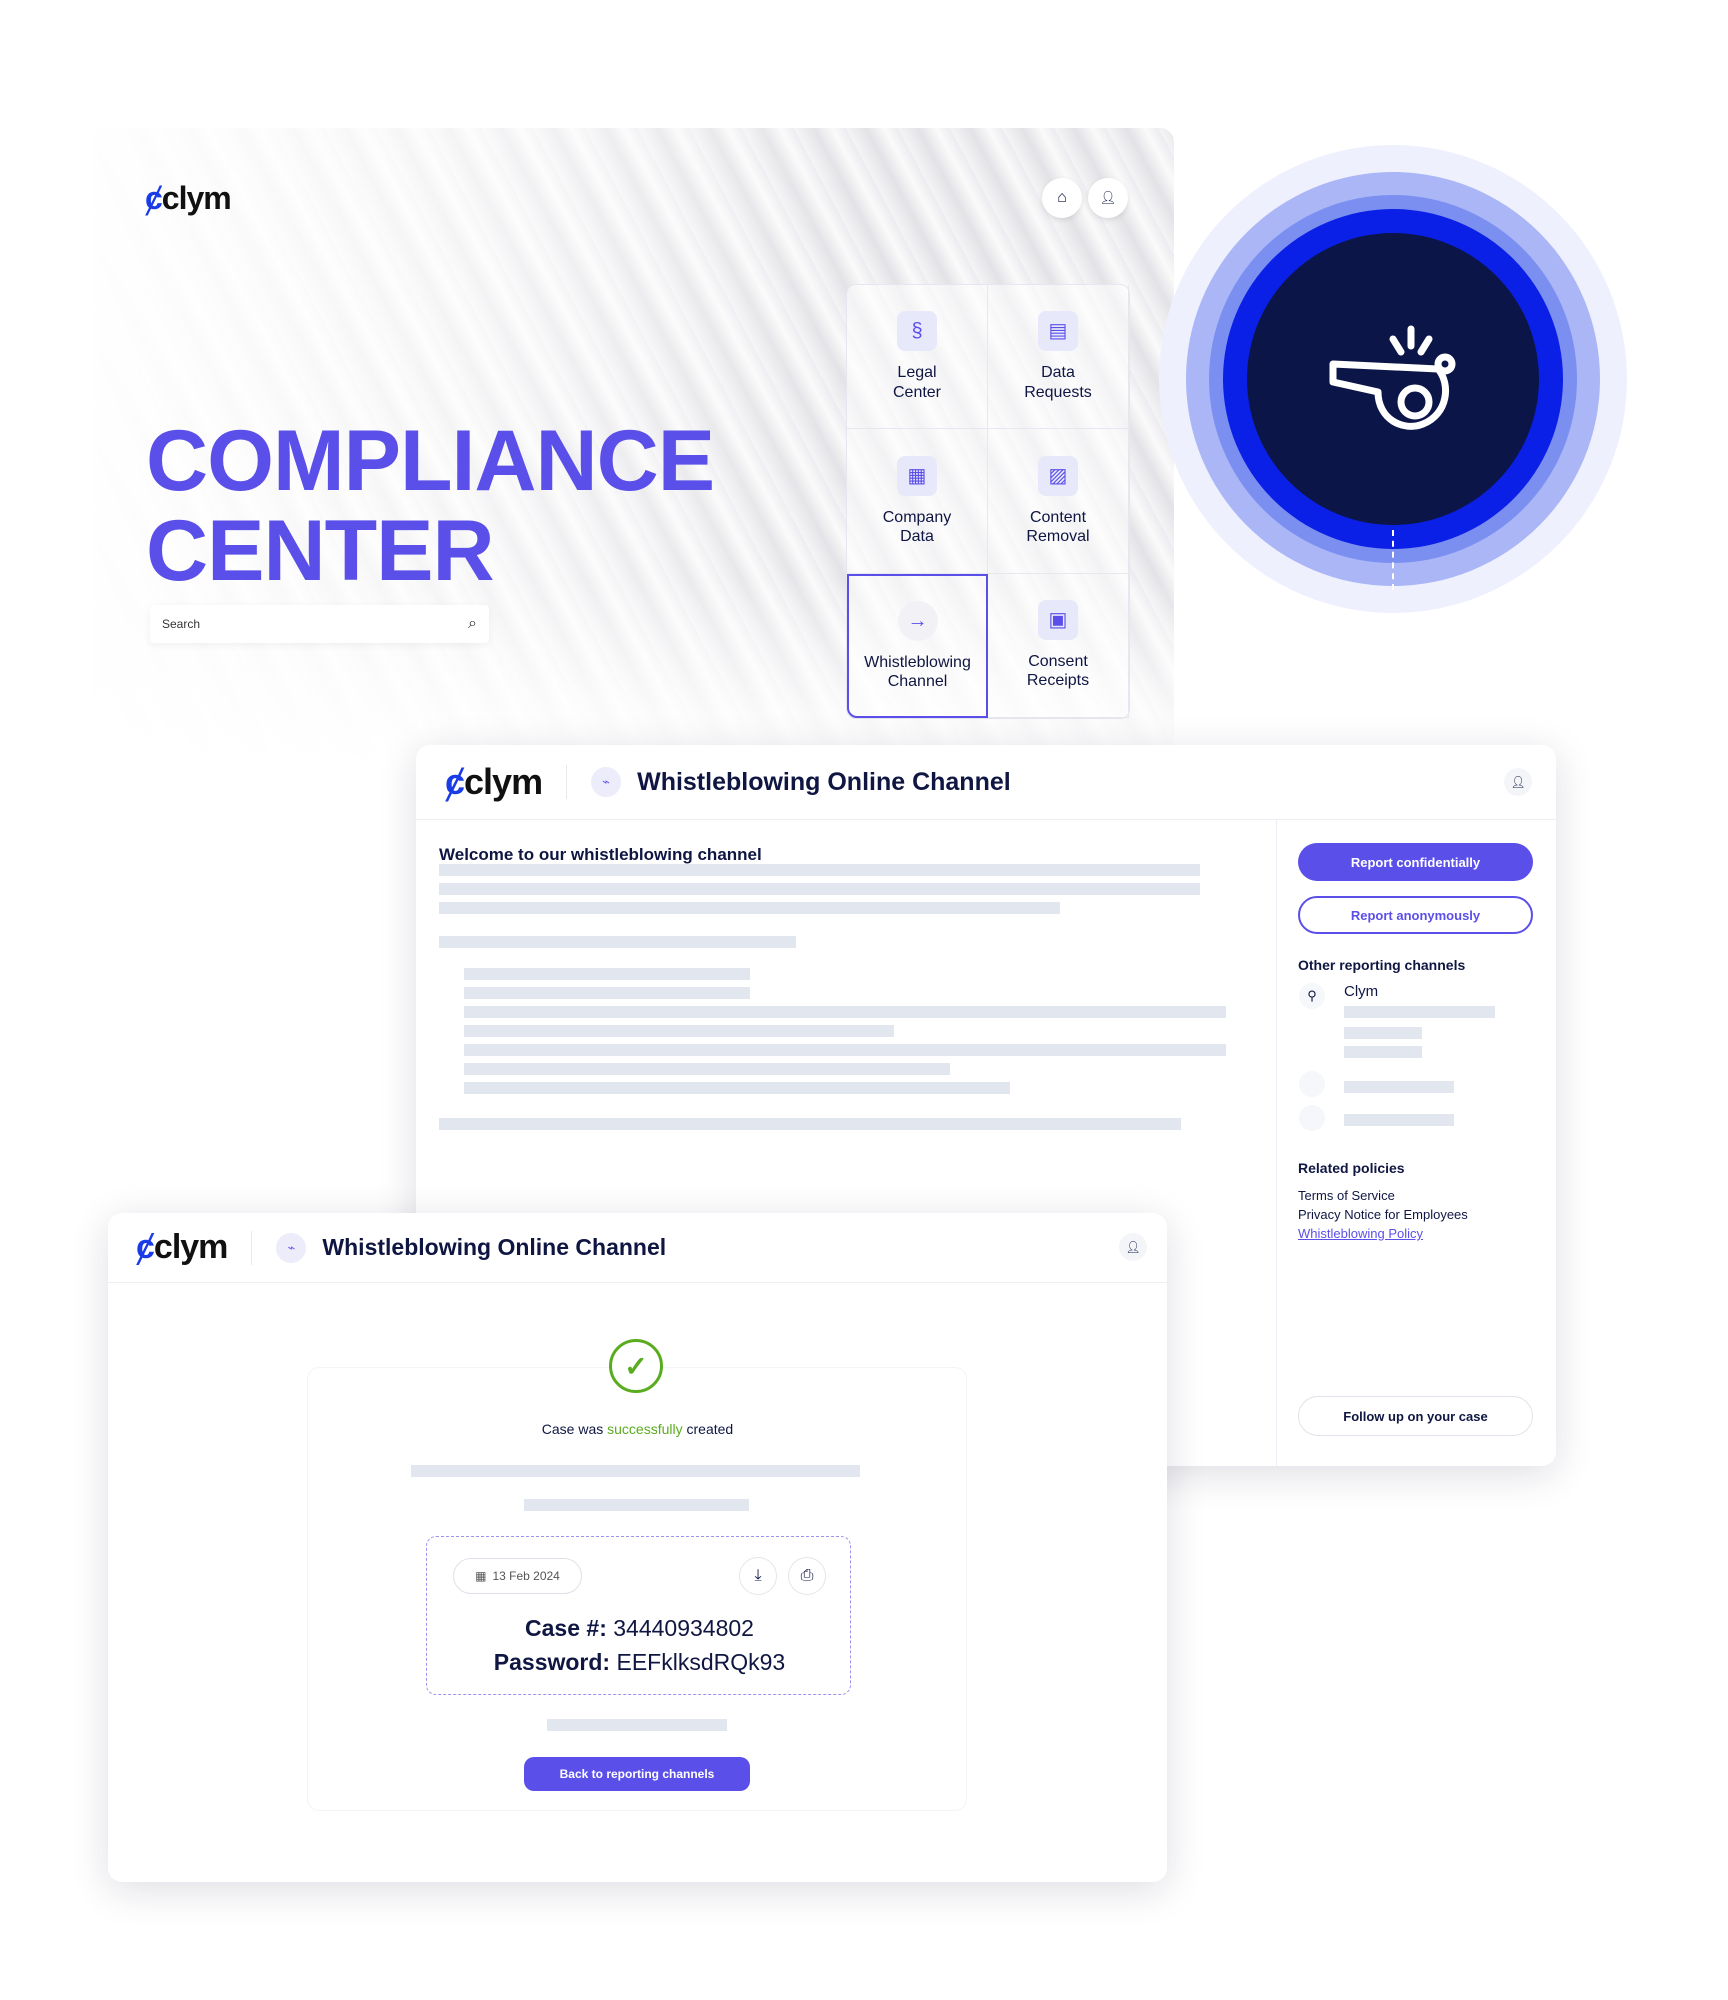  What do you see at coordinates (917, 357) in the screenshot?
I see `tile-legal: § Legal Center` at bounding box center [917, 357].